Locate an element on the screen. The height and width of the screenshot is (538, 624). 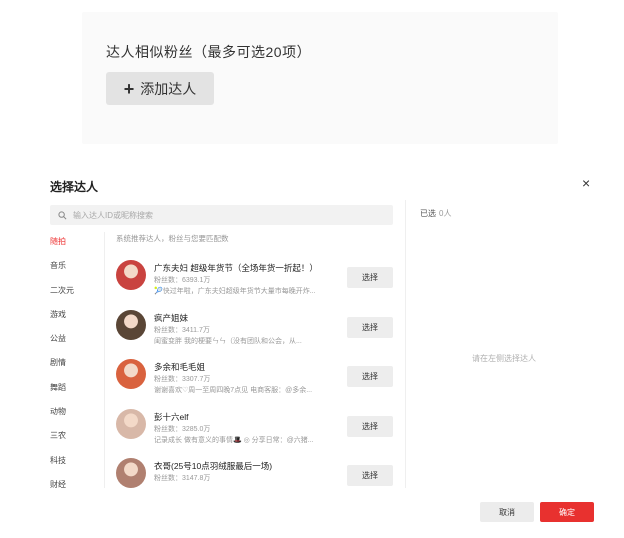
selected-label: 已选 is located at coordinates (428, 213).